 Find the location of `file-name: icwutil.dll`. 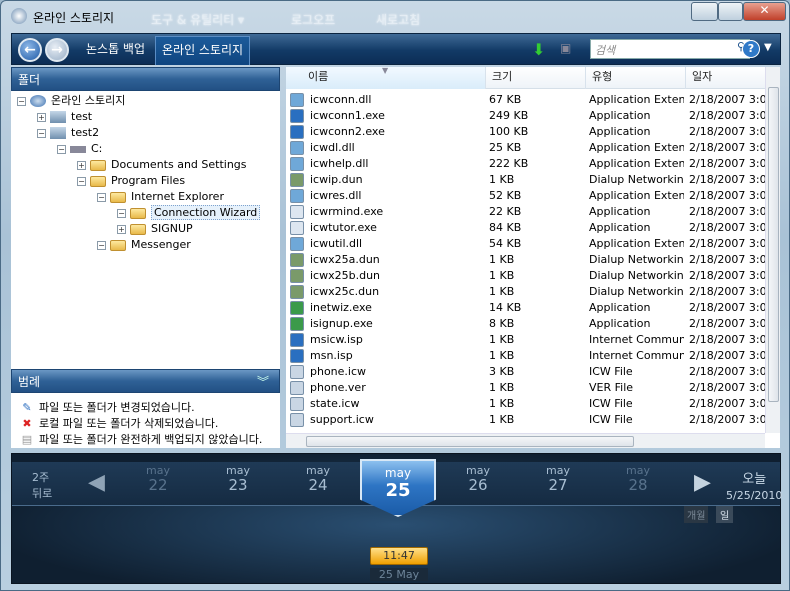

file-name: icwutil.dll is located at coordinates (336, 243).